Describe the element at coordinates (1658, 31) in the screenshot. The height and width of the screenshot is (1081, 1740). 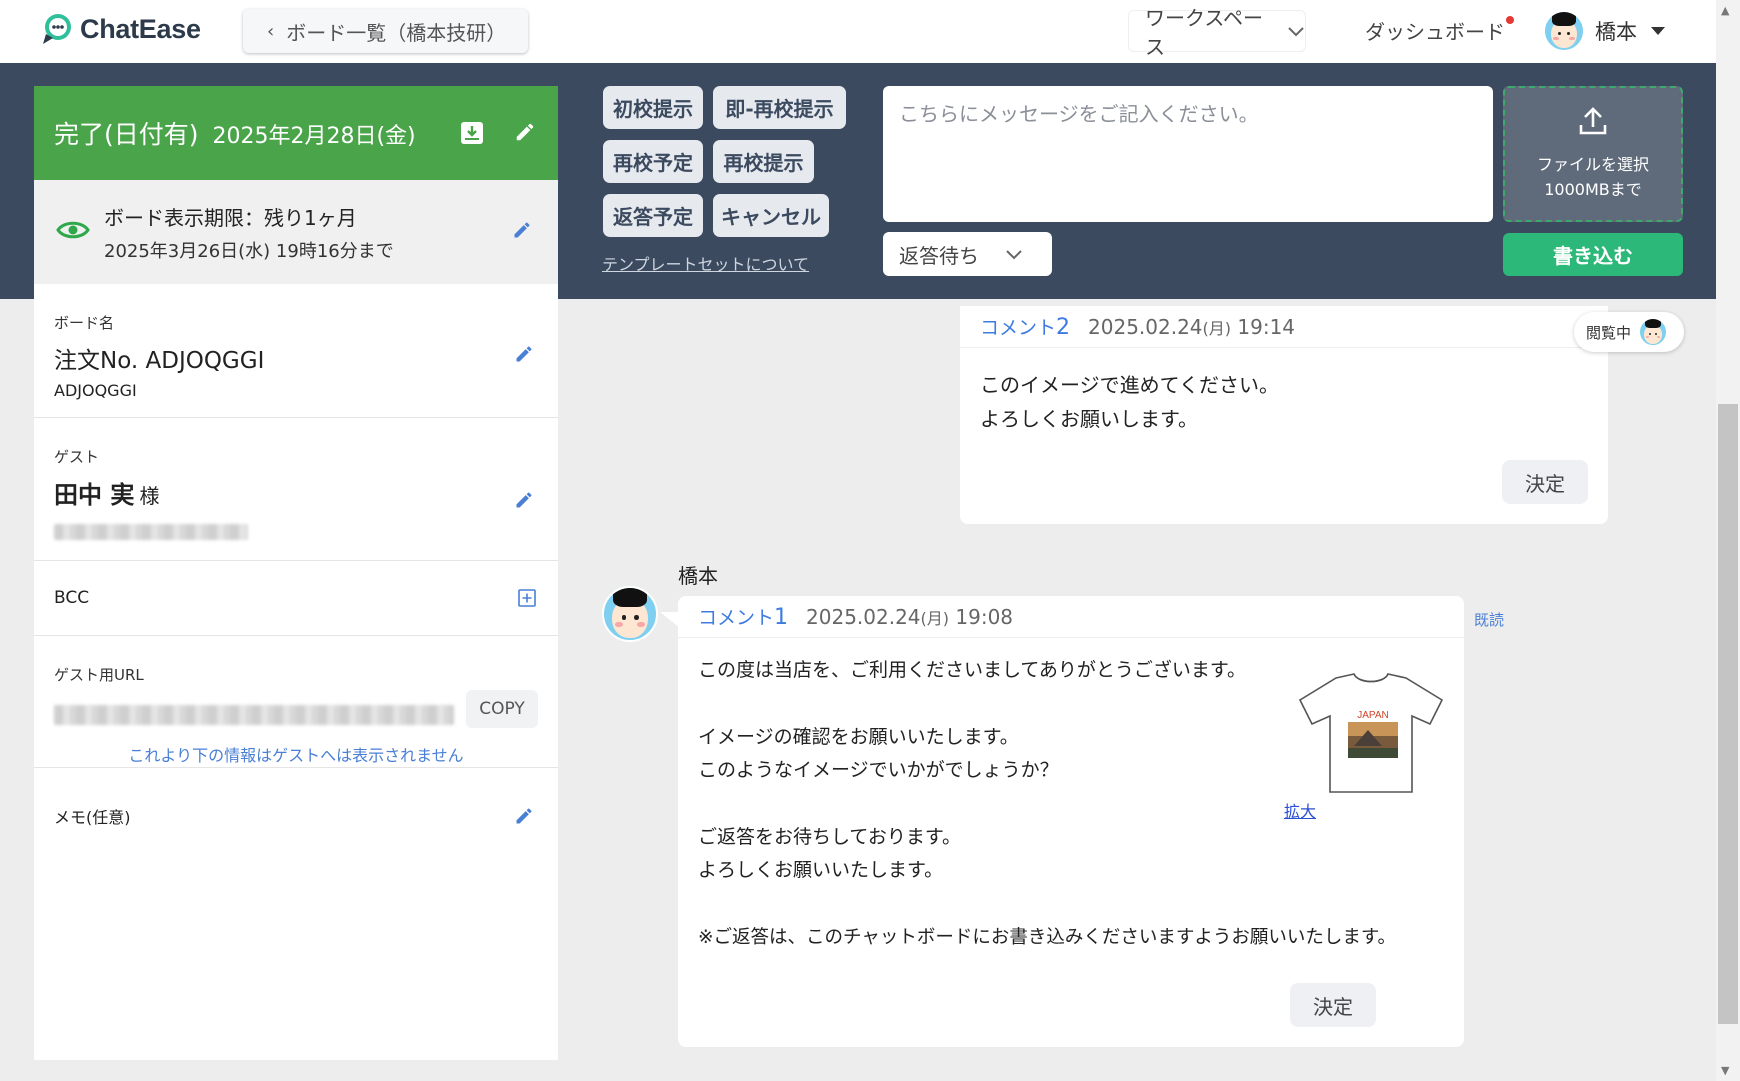
I see `caret-down-icon` at that location.